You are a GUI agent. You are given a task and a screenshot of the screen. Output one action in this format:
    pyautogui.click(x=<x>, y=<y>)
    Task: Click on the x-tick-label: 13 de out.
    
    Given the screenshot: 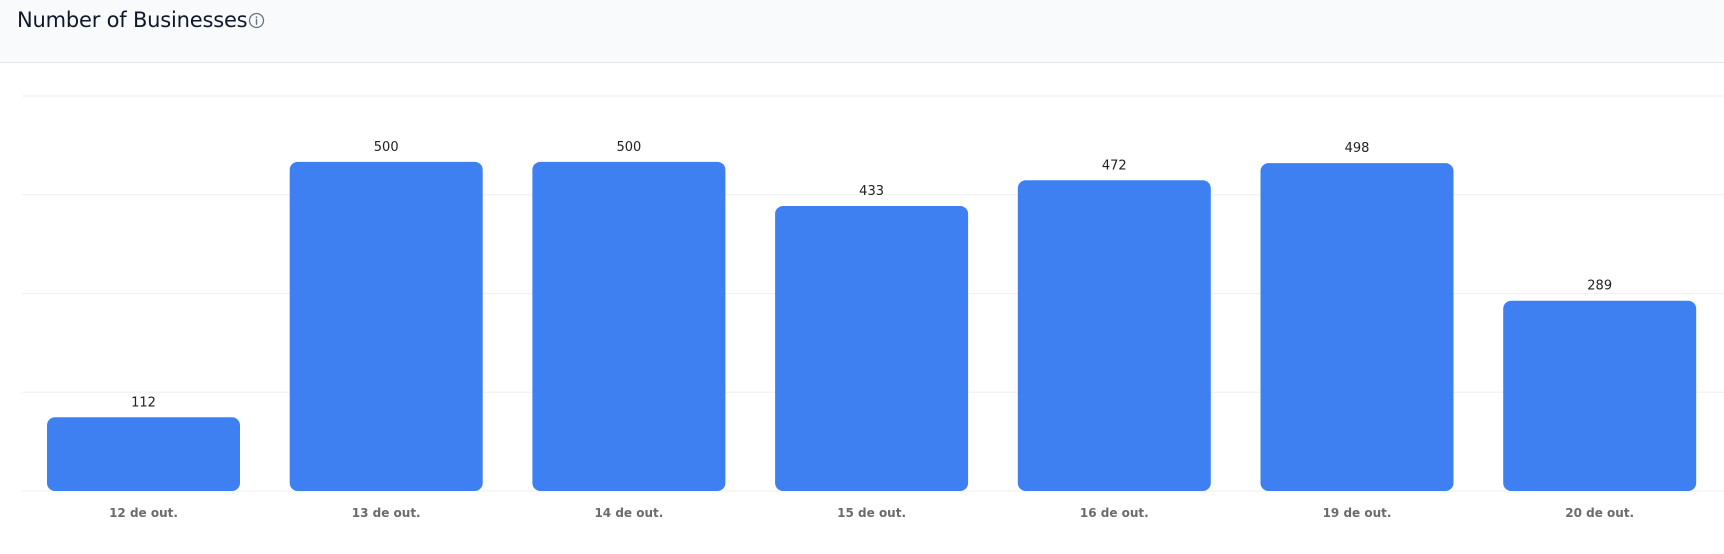 What is the action you would take?
    pyautogui.click(x=386, y=513)
    